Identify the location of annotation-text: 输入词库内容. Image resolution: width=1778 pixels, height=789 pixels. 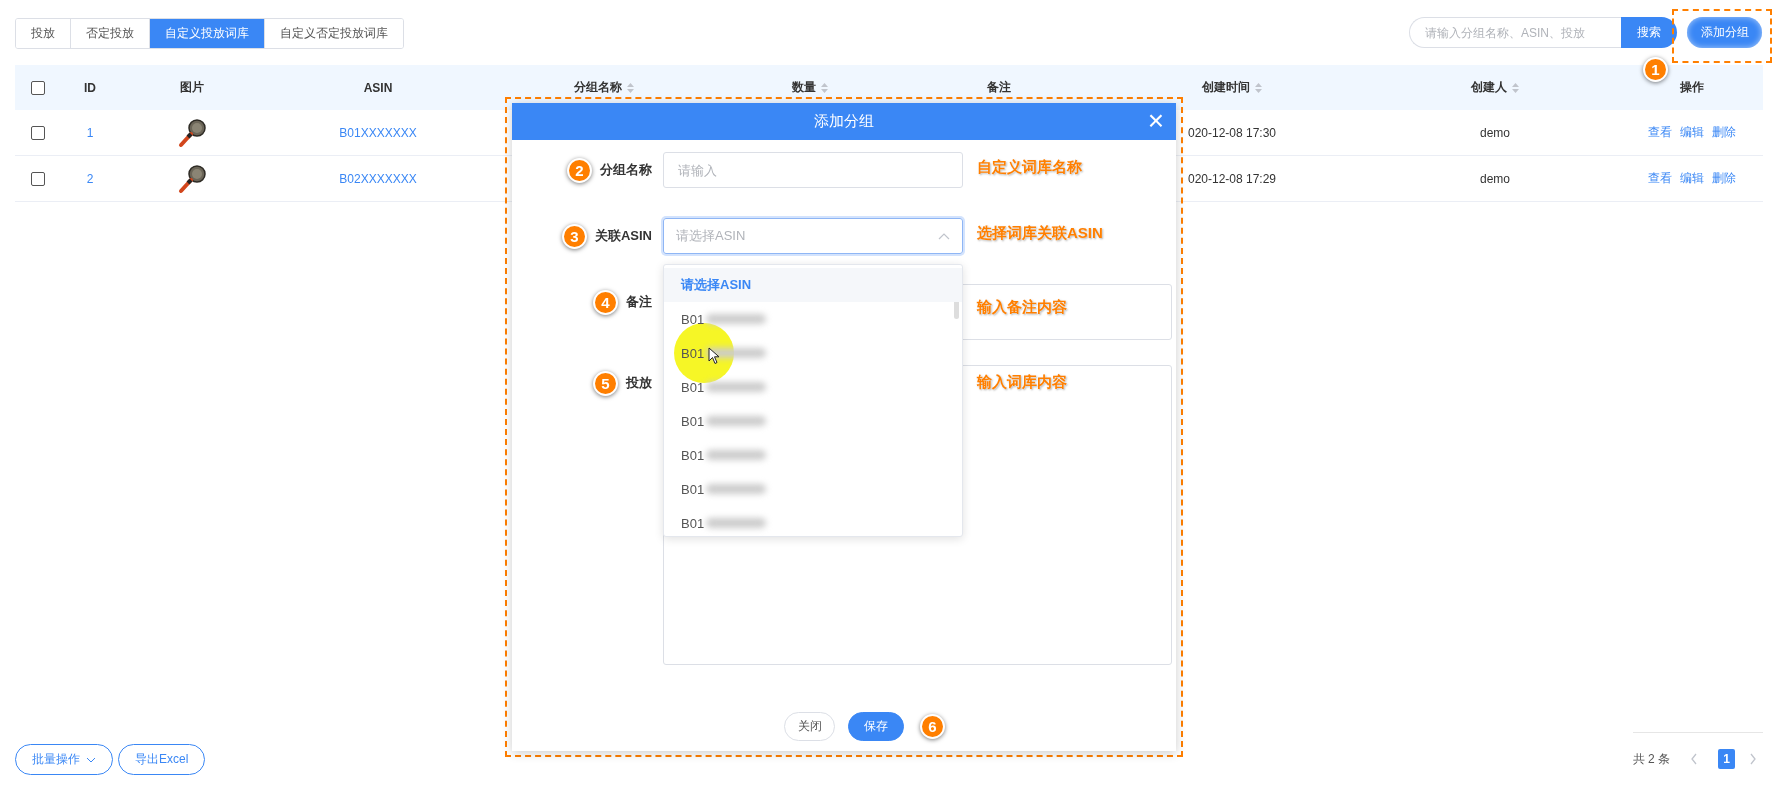
(1022, 382).